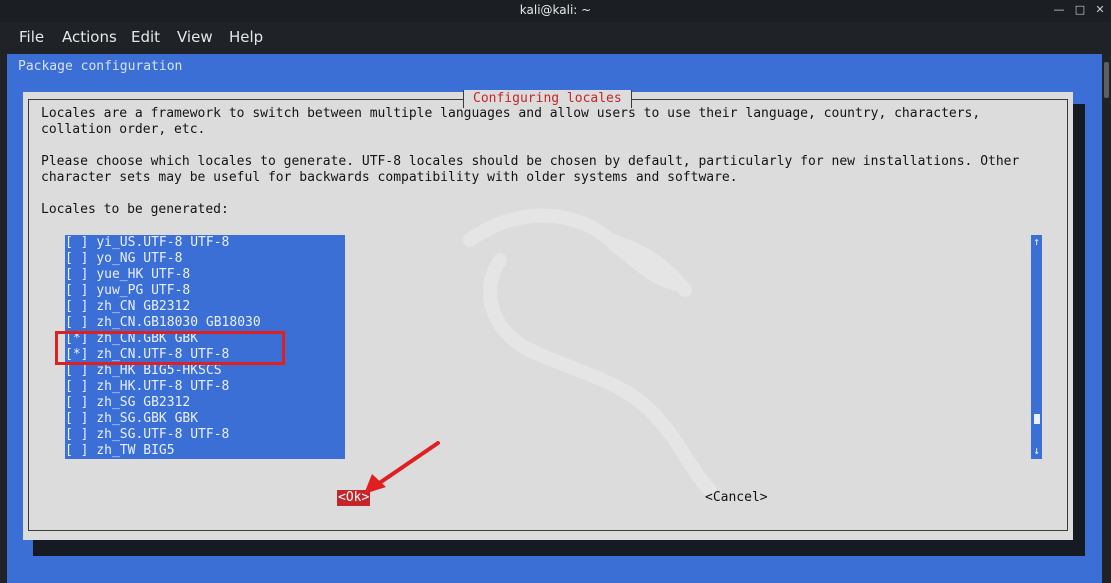 Image resolution: width=1111 pixels, height=583 pixels. What do you see at coordinates (1080, 10) in the screenshot?
I see `maximize-icon: □` at bounding box center [1080, 10].